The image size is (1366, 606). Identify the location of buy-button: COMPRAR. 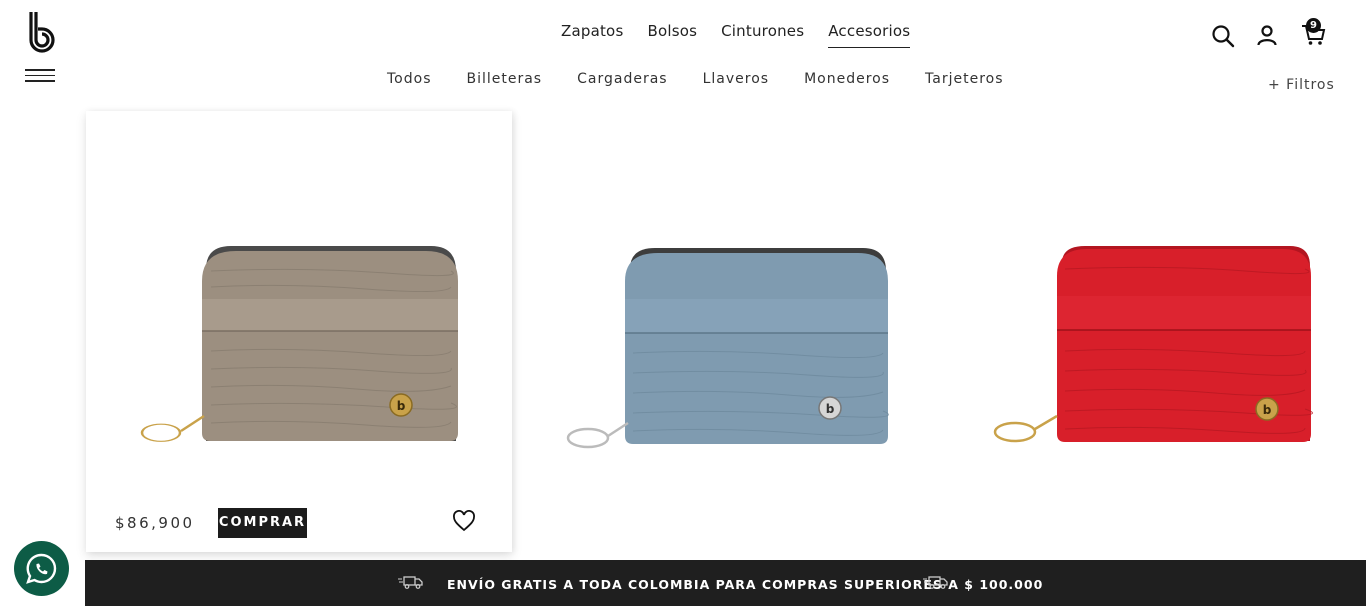
(262, 523).